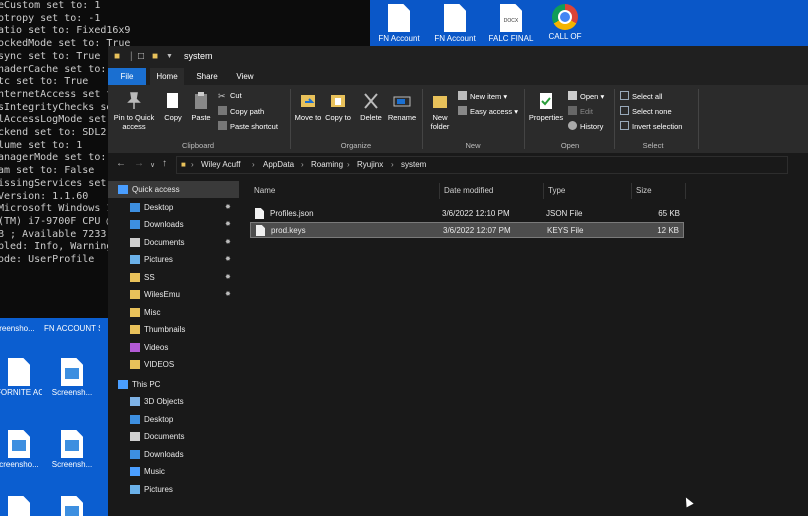 The width and height of the screenshot is (808, 516). Describe the element at coordinates (651, 126) in the screenshot. I see `invert-selection-button: Invert selection` at that location.